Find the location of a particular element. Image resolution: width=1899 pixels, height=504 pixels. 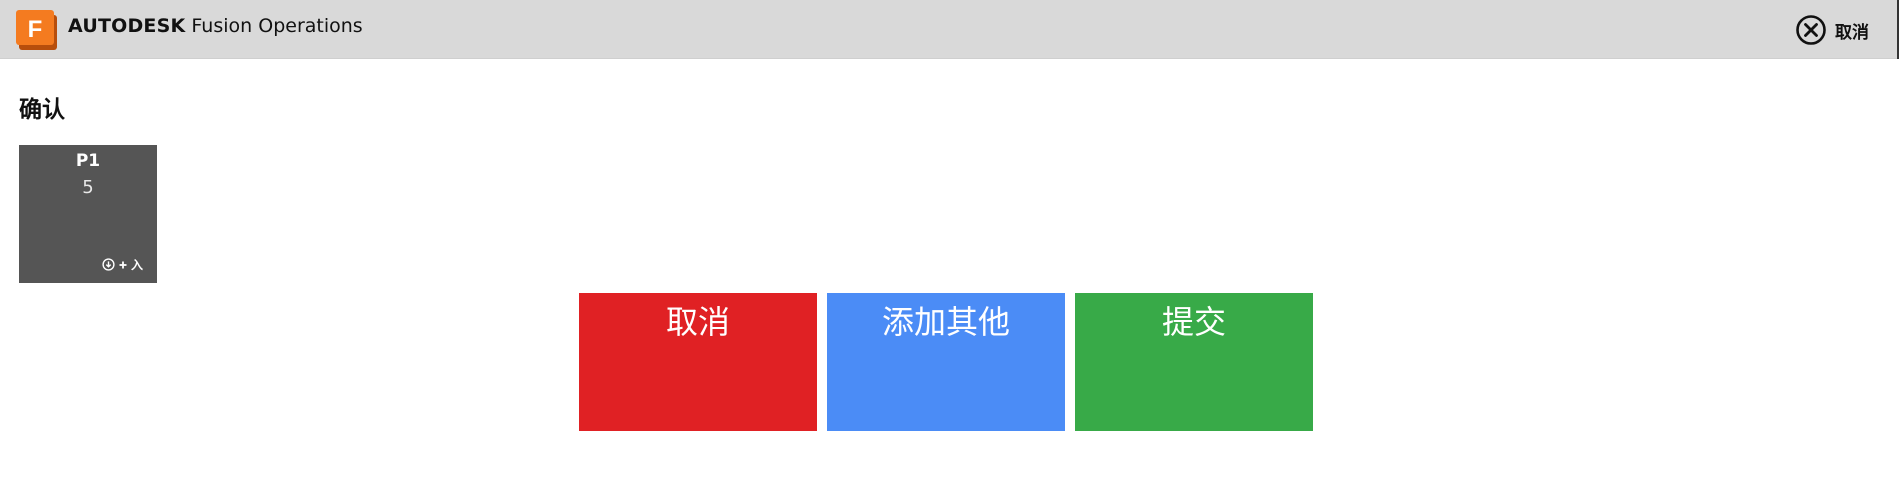

part-name: P1 is located at coordinates (88, 161).